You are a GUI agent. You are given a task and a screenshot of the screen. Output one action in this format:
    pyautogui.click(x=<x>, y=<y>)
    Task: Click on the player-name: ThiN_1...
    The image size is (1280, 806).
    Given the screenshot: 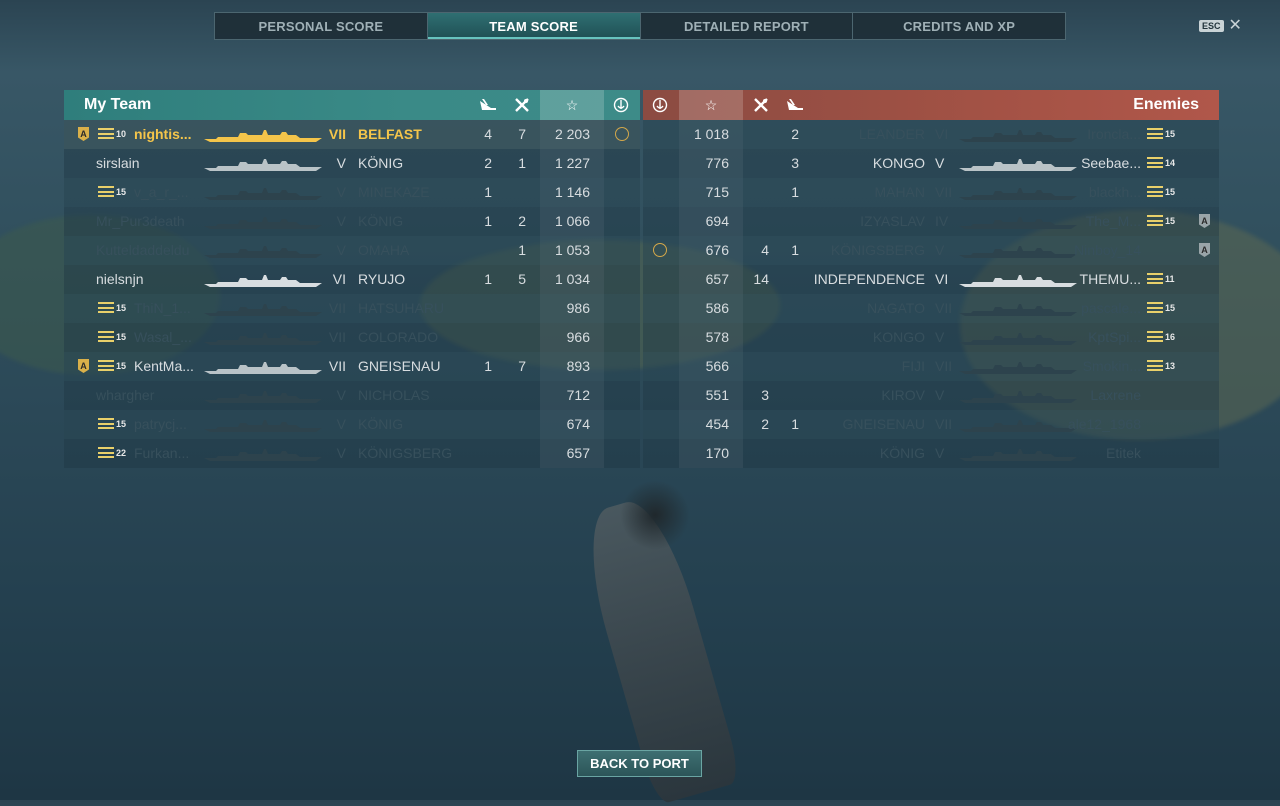 What is the action you would take?
    pyautogui.click(x=167, y=308)
    